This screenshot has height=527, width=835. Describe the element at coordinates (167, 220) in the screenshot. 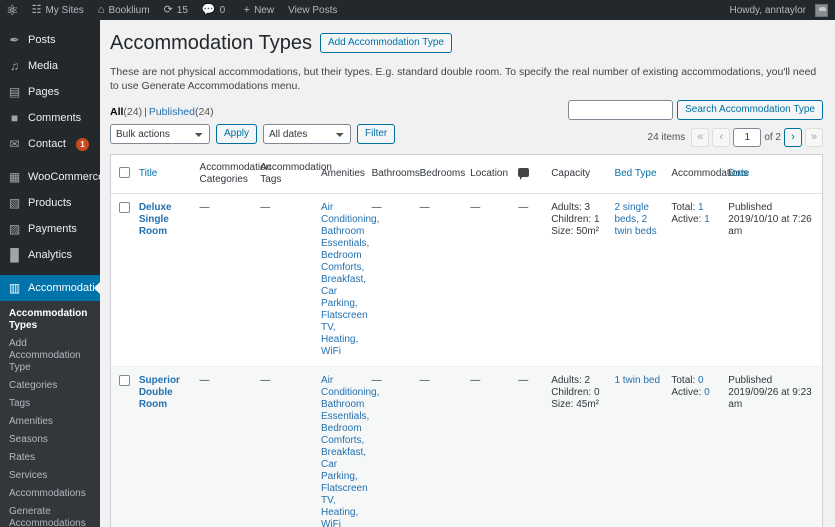

I see `row-title-link: Deluxe Single Room` at that location.